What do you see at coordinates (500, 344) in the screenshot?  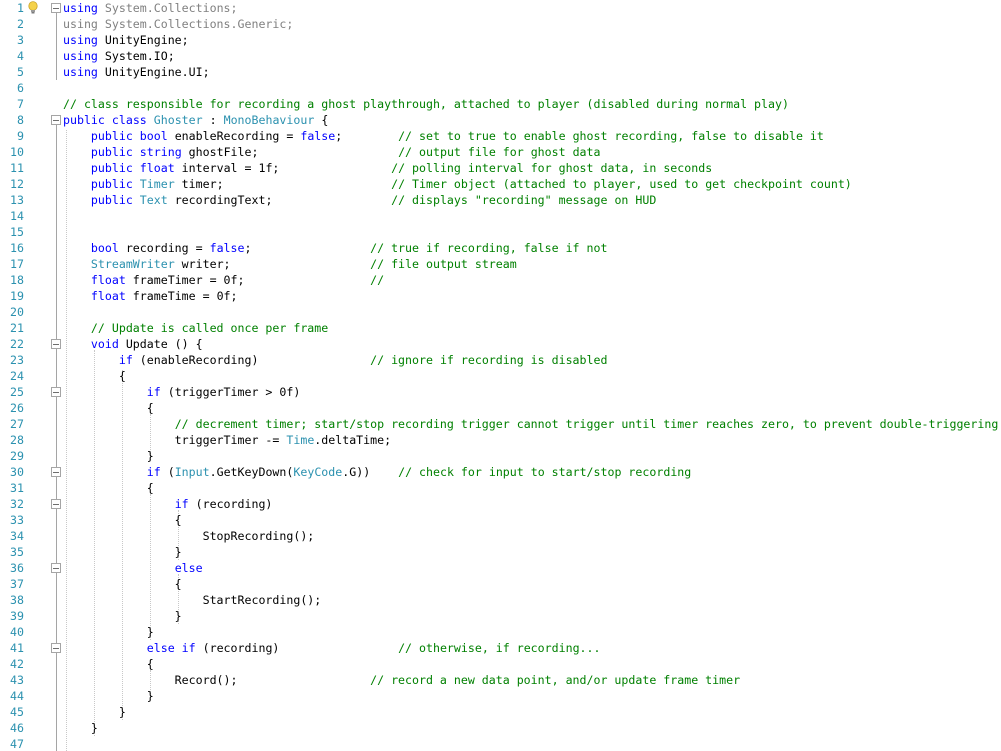 I see `code-line: 22 void Update () {` at bounding box center [500, 344].